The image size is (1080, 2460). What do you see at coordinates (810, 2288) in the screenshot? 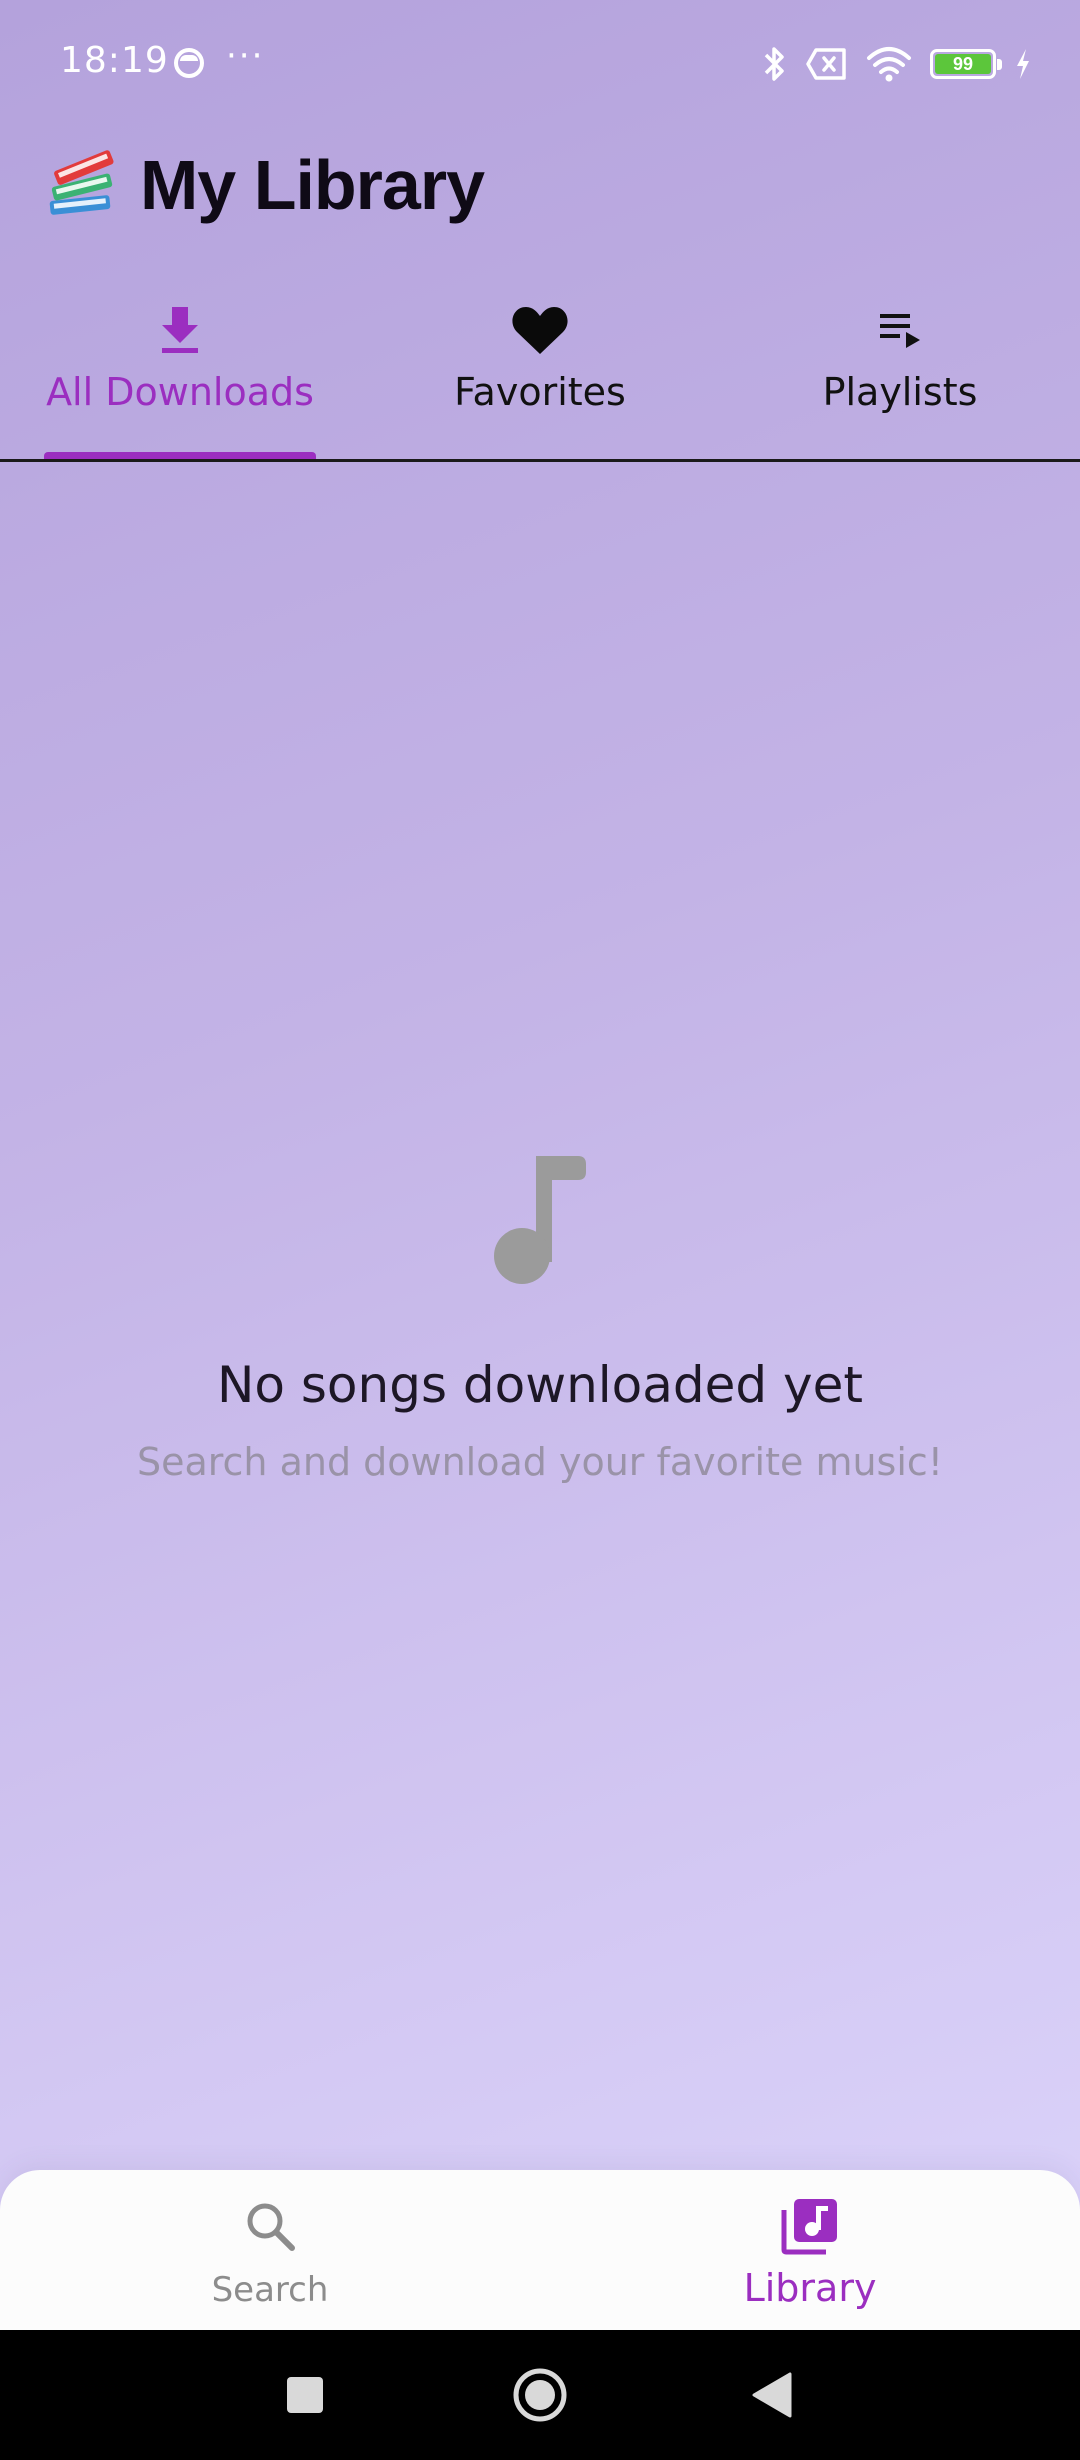
I see `nav-label: Library` at bounding box center [810, 2288].